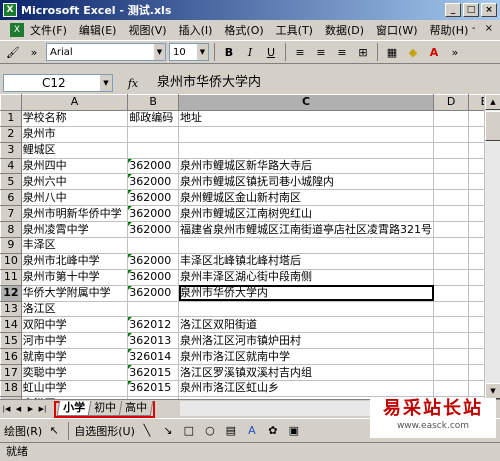  I want to click on bold-button: B, so click(229, 52).